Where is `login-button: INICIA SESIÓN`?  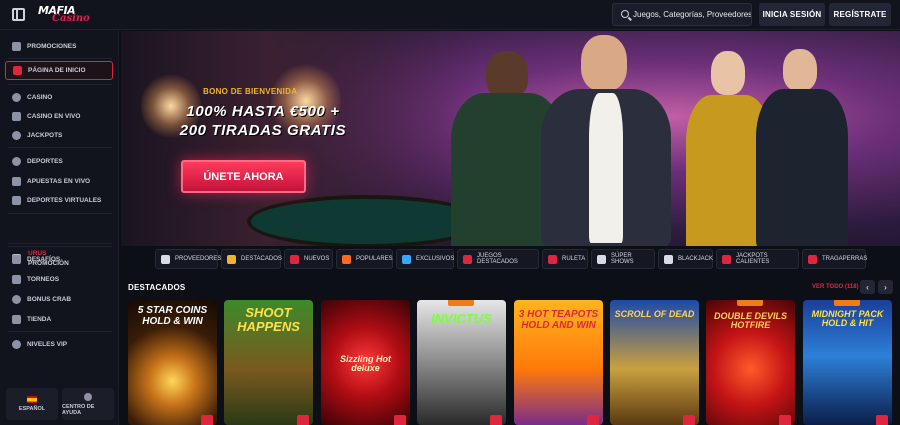 login-button: INICIA SESIÓN is located at coordinates (792, 14).